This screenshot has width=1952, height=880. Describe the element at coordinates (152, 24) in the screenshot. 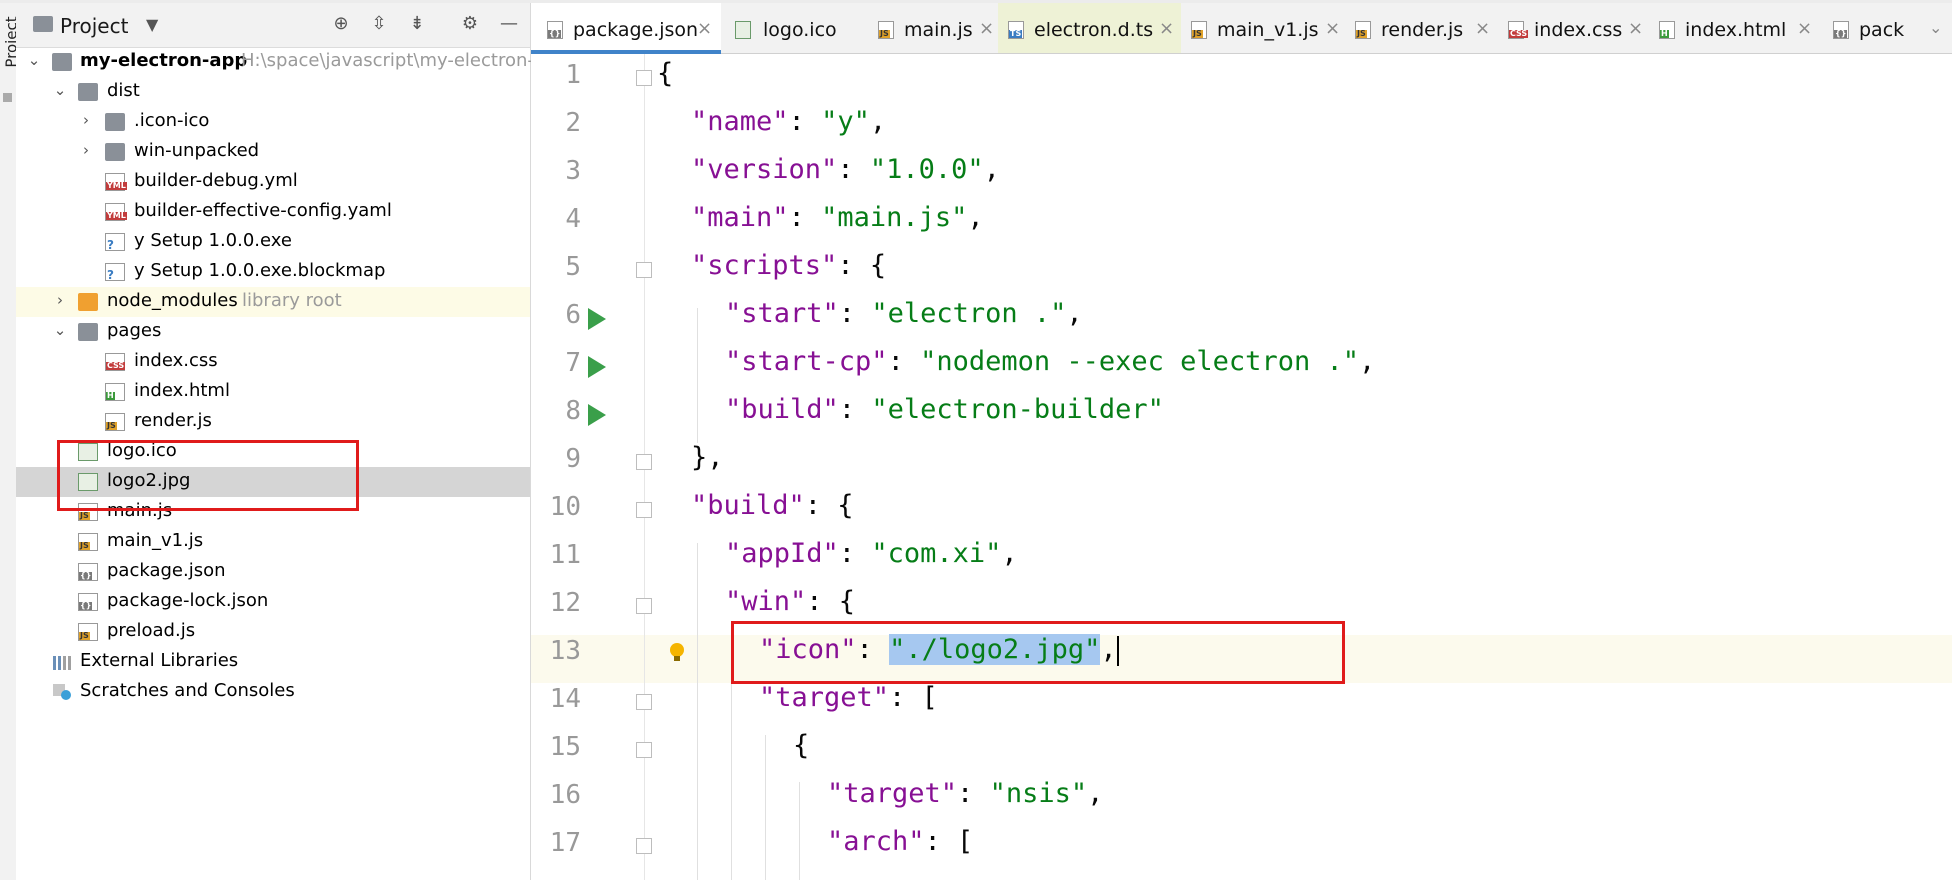

I see `chevron-down-icon: ▼` at that location.